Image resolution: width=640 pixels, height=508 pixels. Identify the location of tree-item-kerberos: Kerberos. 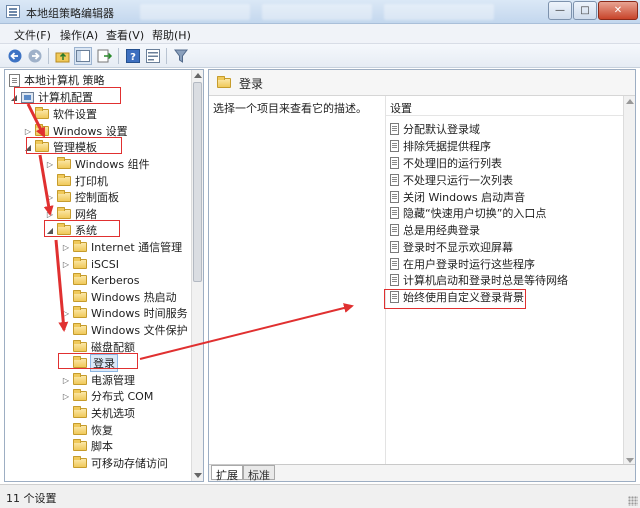
(106, 280).